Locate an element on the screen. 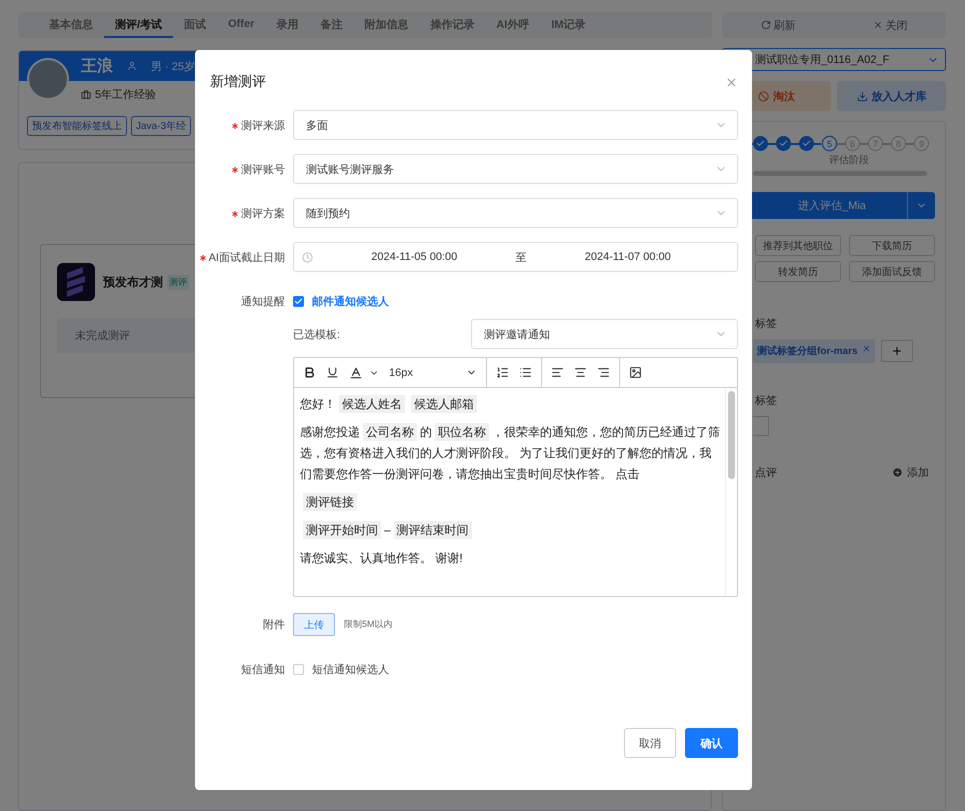 This screenshot has width=965, height=811. clock-icon is located at coordinates (307, 257).